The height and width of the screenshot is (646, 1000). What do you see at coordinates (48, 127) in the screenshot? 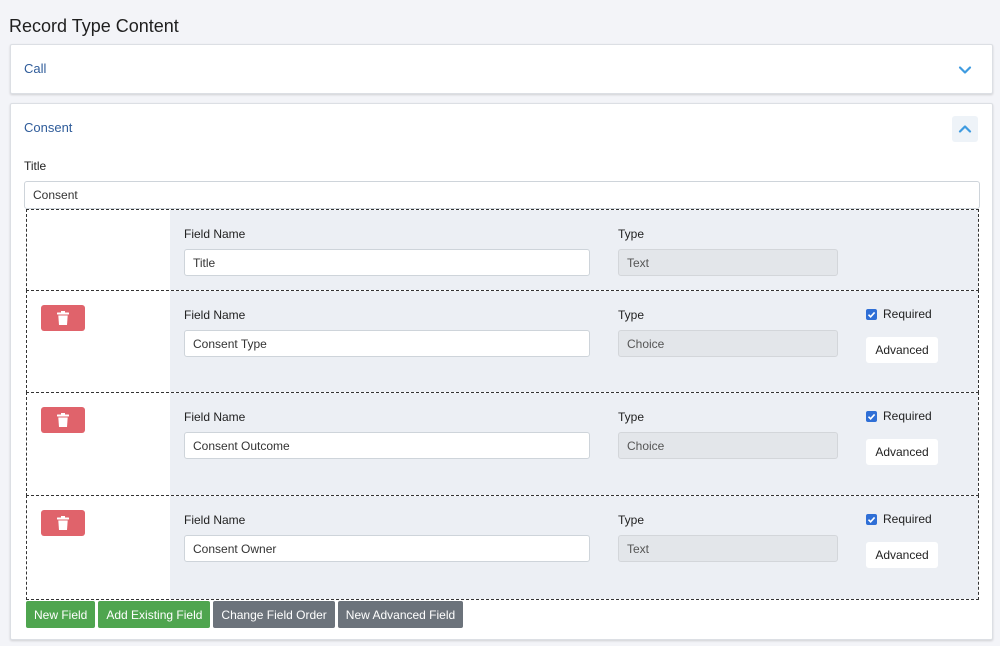
I see `section-consent-title: Consent` at bounding box center [48, 127].